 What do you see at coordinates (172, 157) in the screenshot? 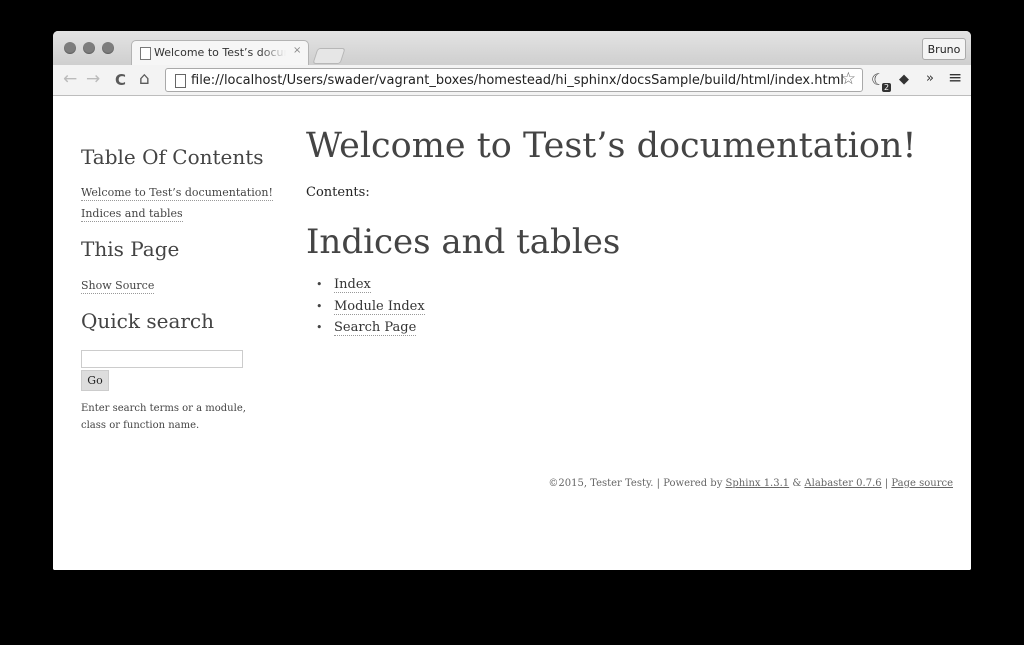
I see `toc-heading: Table Of Contents` at bounding box center [172, 157].